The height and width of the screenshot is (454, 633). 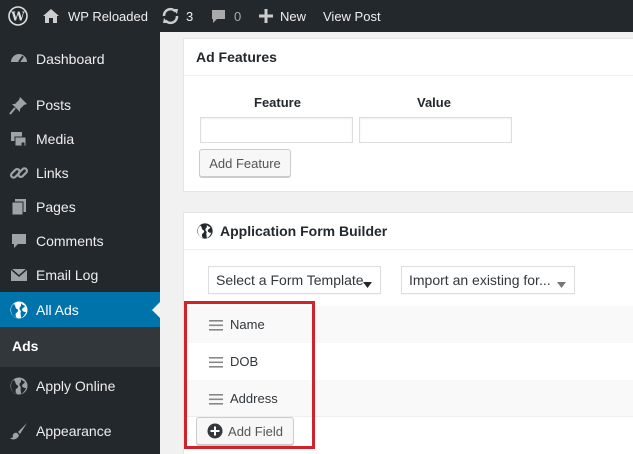 I want to click on sidebar-item-posts: Posts, so click(x=80, y=105).